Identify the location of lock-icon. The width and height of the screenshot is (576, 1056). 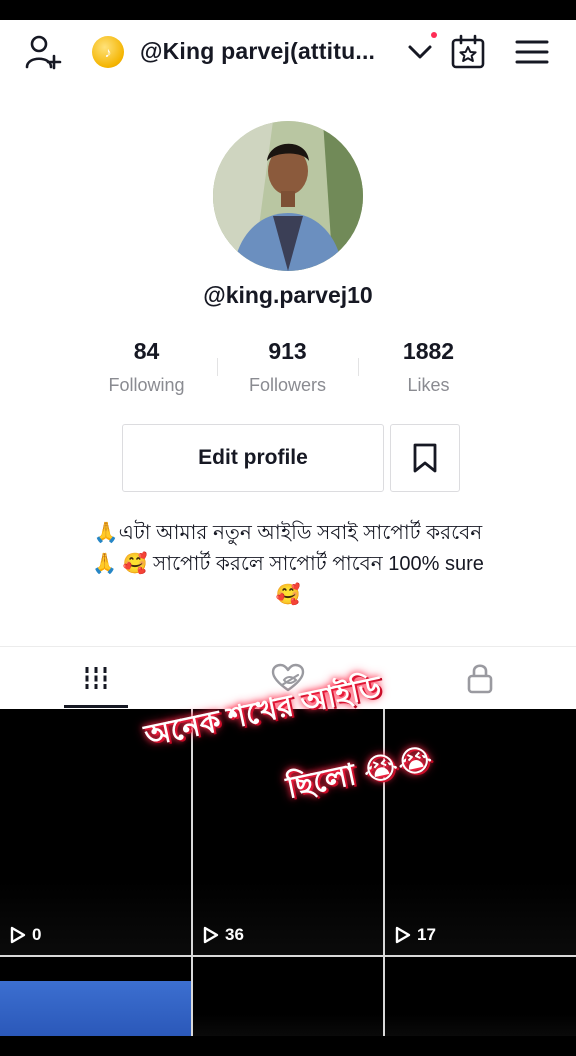
(480, 679).